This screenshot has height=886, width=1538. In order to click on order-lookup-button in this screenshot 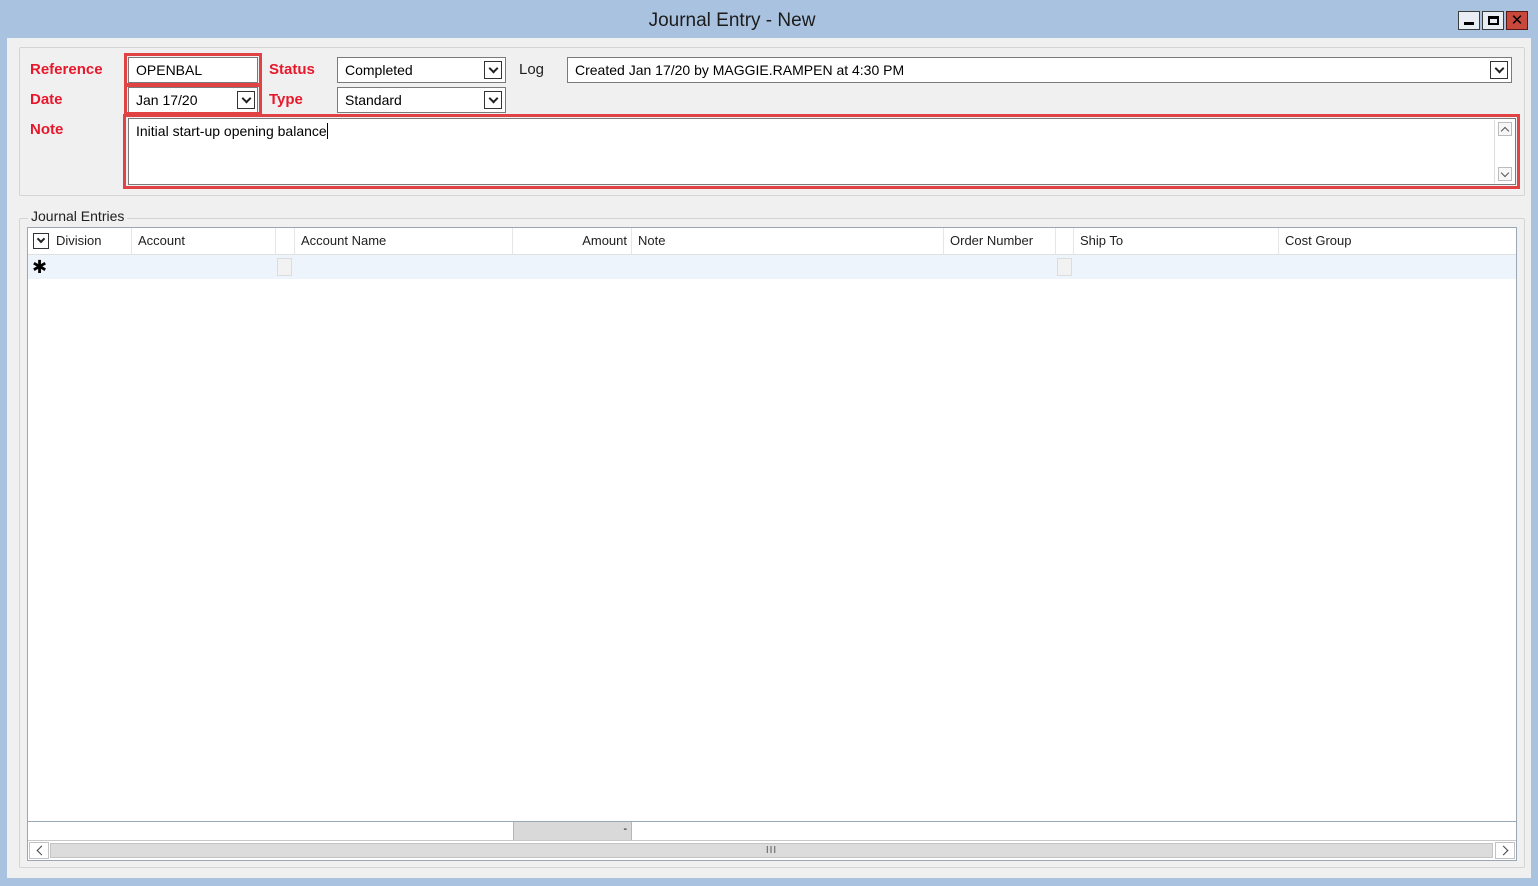, I will do `click(1064, 267)`.